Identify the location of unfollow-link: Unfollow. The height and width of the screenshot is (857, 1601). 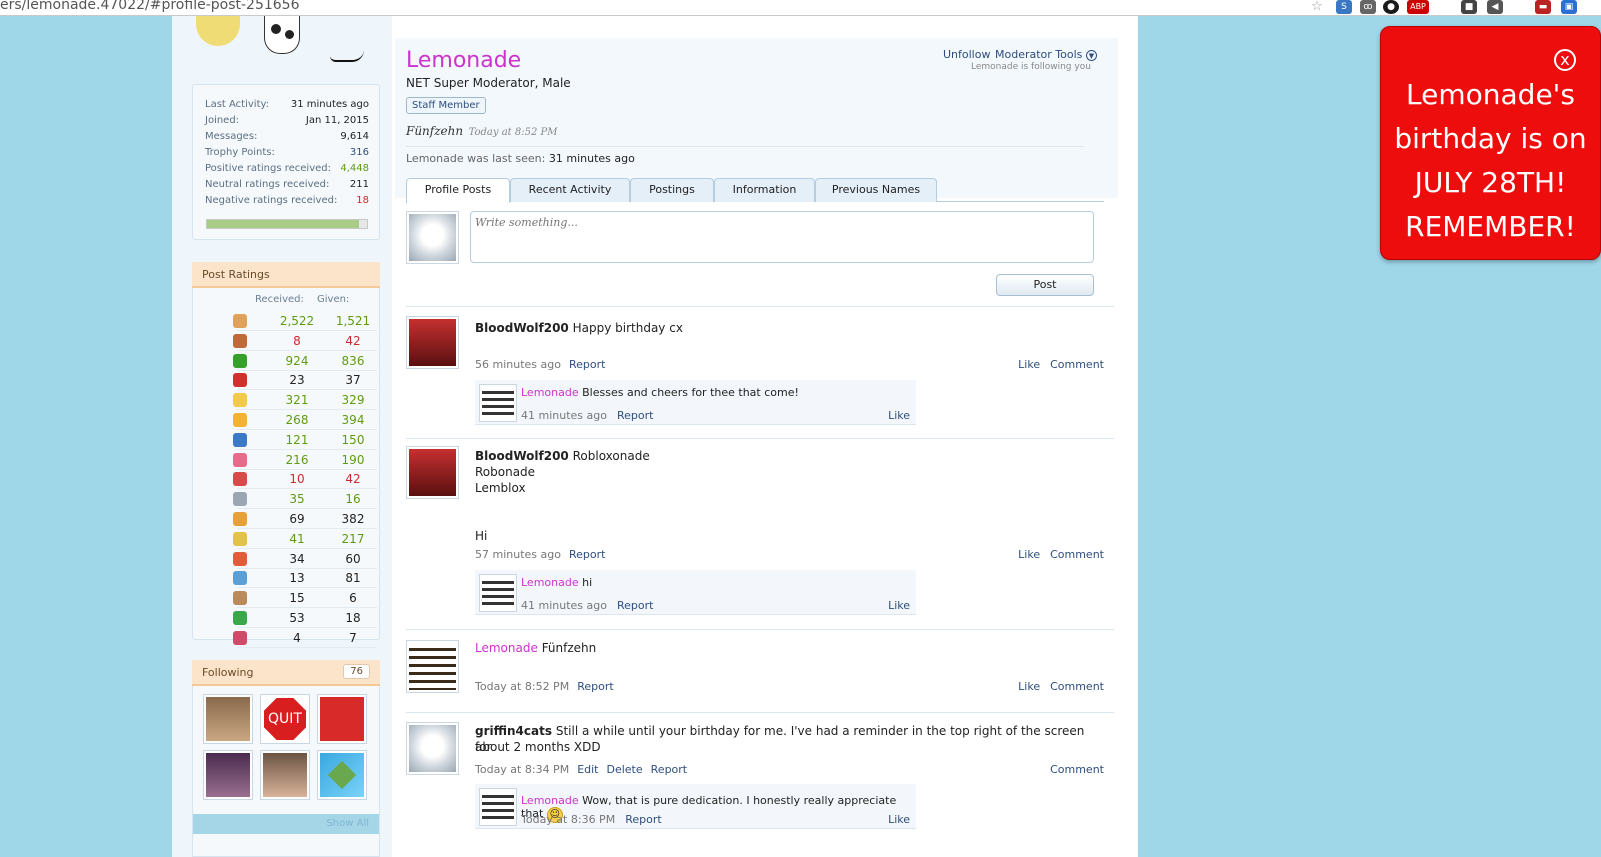
(966, 54).